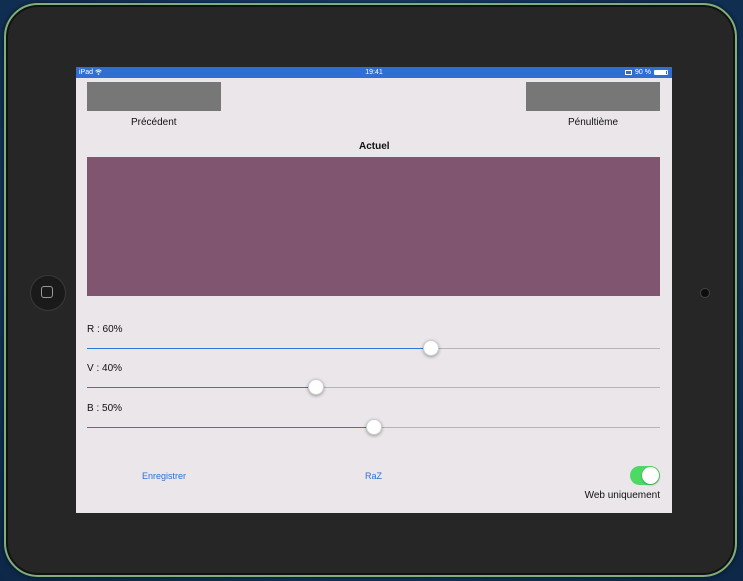  I want to click on status-bar-right: 90 %, so click(646, 72).